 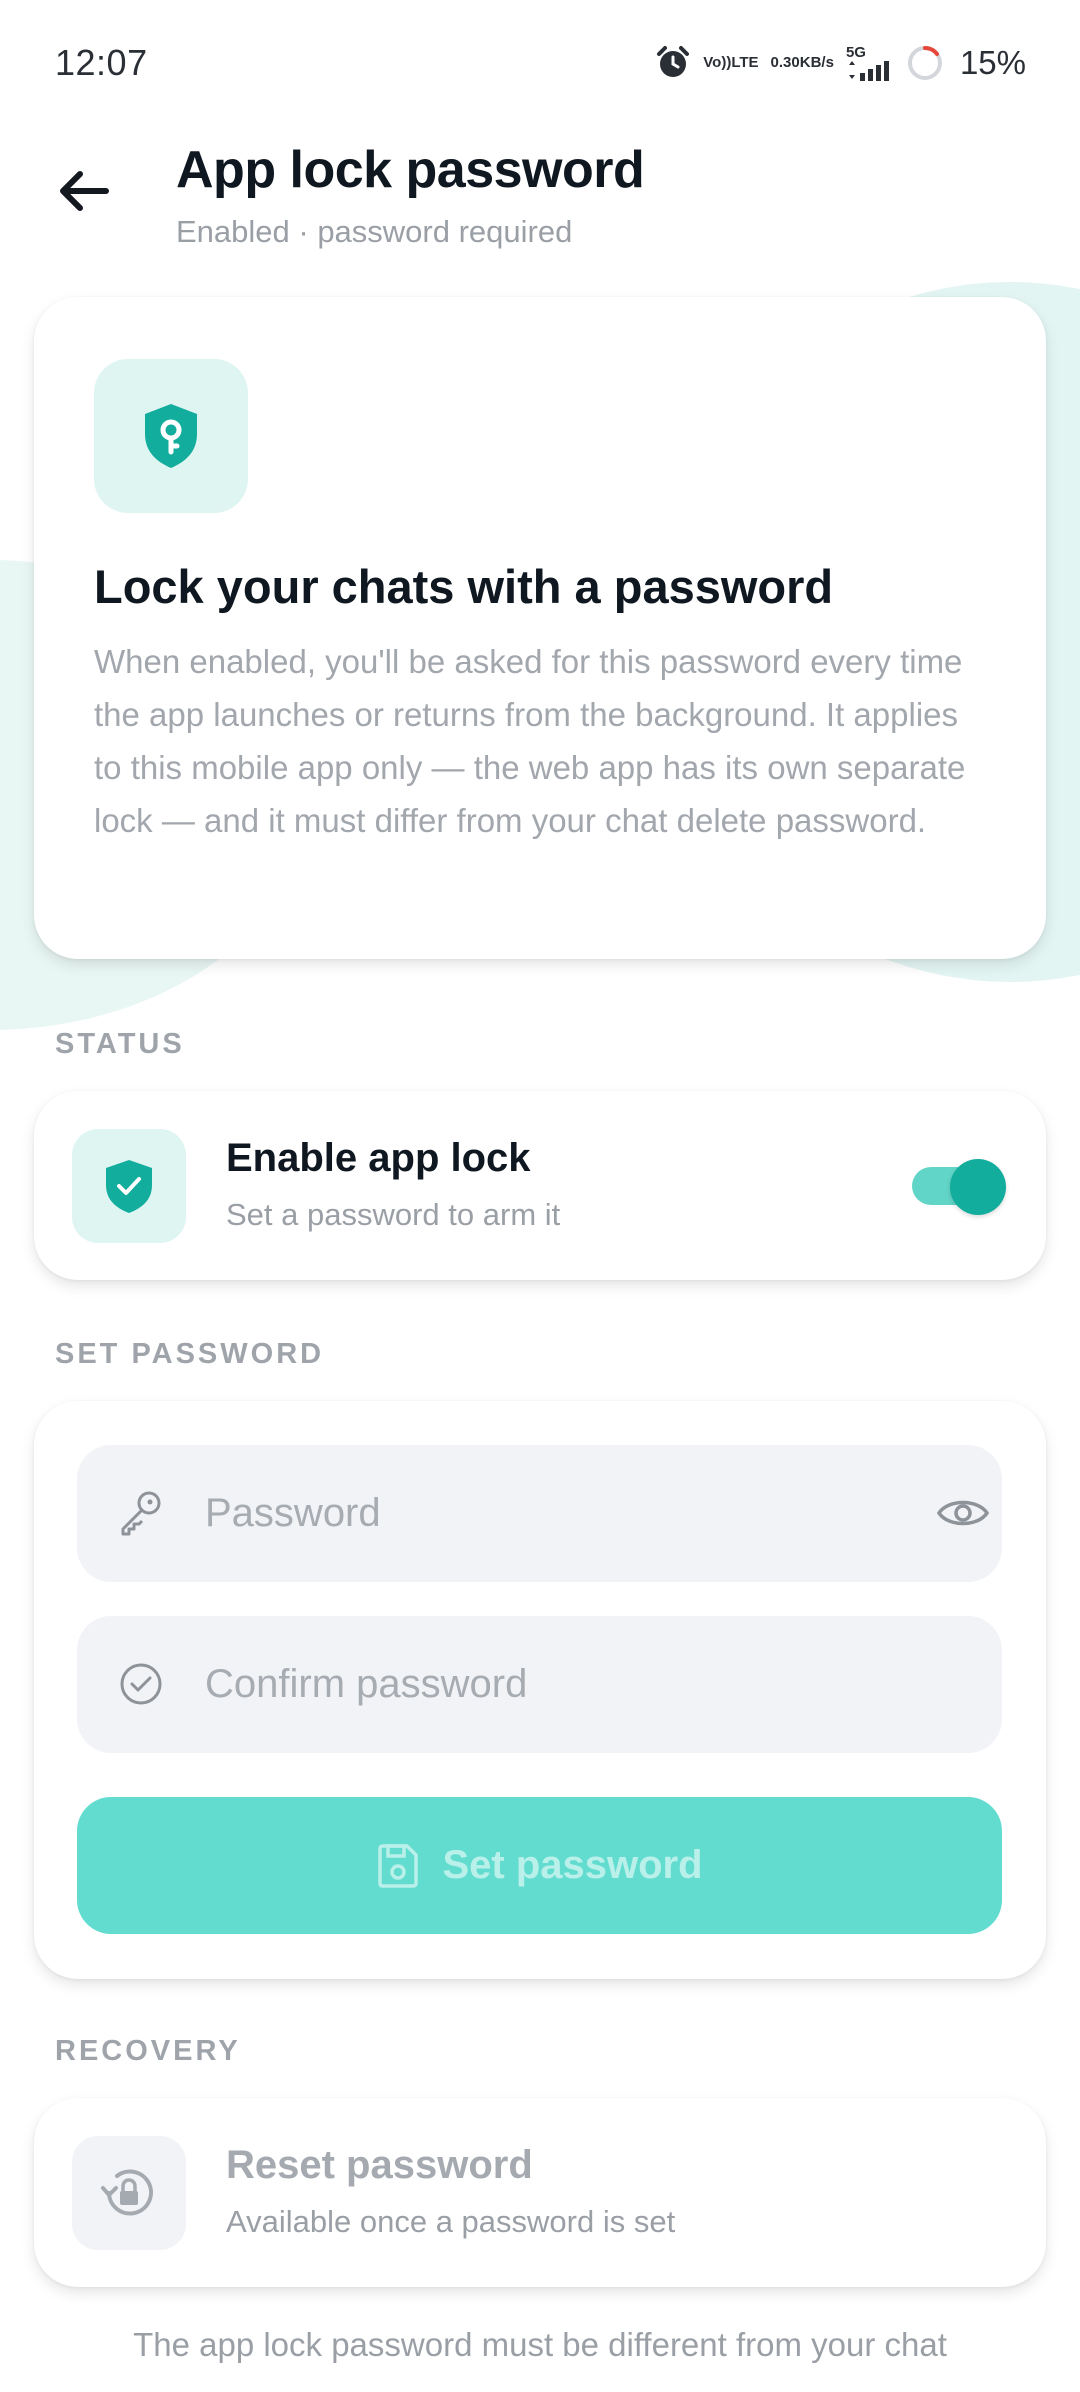 I want to click on signal-icon: 5G, so click(x=870, y=63).